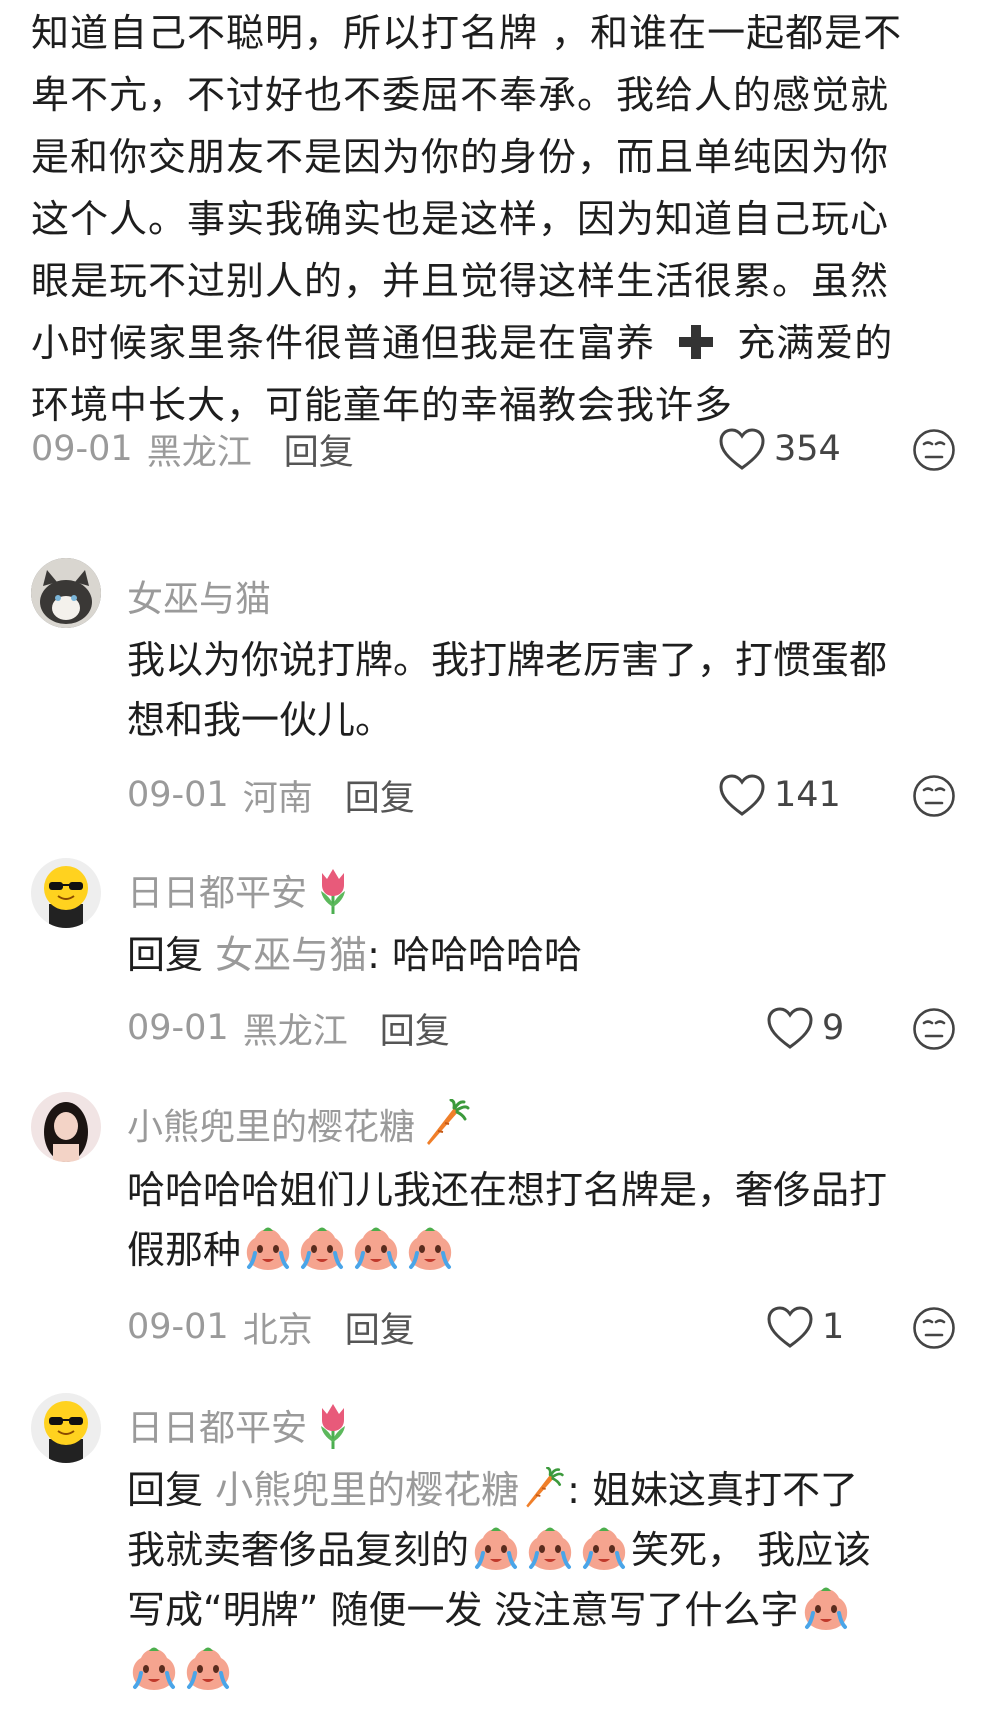 Image resolution: width=990 pixels, height=1730 pixels. What do you see at coordinates (460, 157) in the screenshot?
I see `top-comment-line: 是和你交朋友不是因为你的身份，而且单纯因为你` at bounding box center [460, 157].